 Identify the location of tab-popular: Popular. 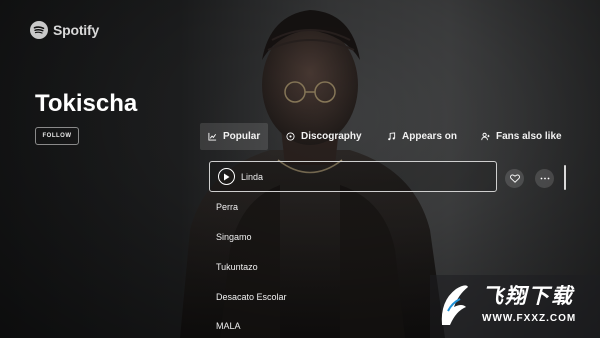
(234, 136).